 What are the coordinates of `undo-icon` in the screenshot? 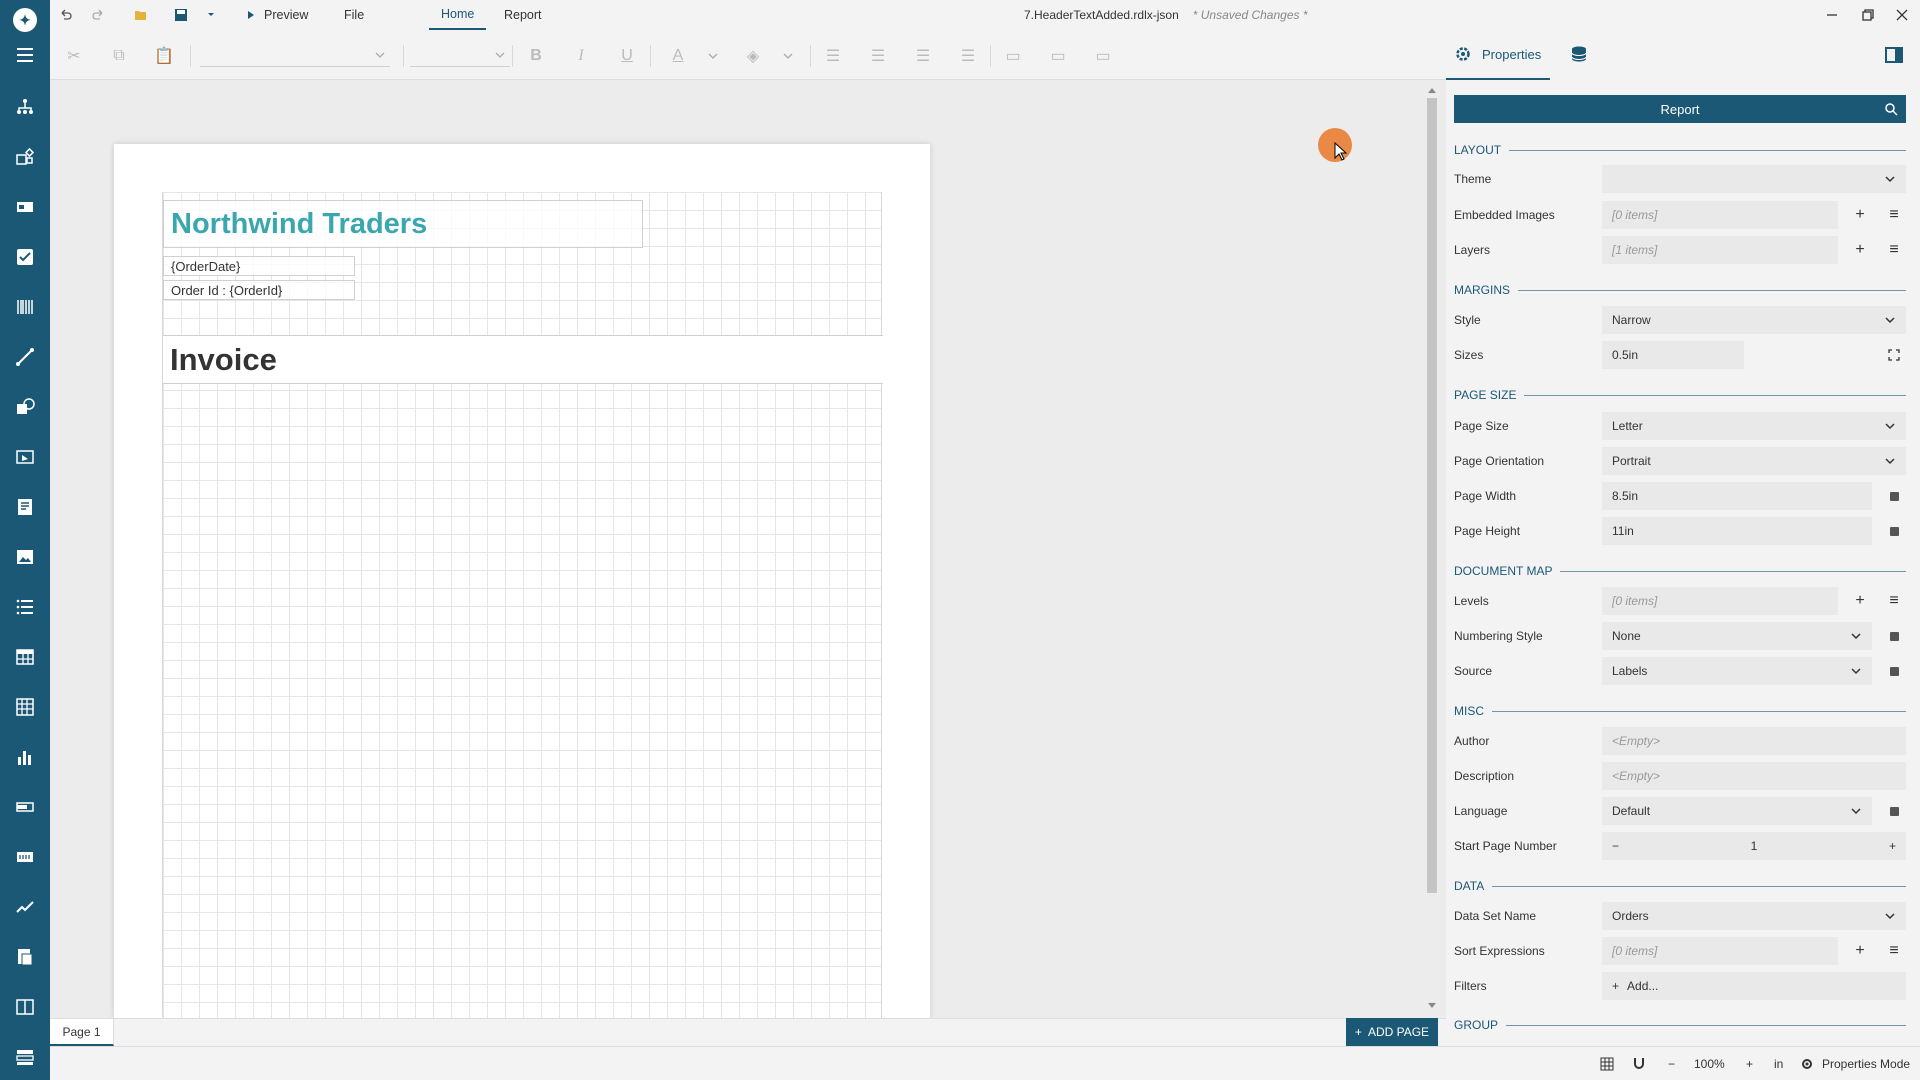 It's located at (65, 15).